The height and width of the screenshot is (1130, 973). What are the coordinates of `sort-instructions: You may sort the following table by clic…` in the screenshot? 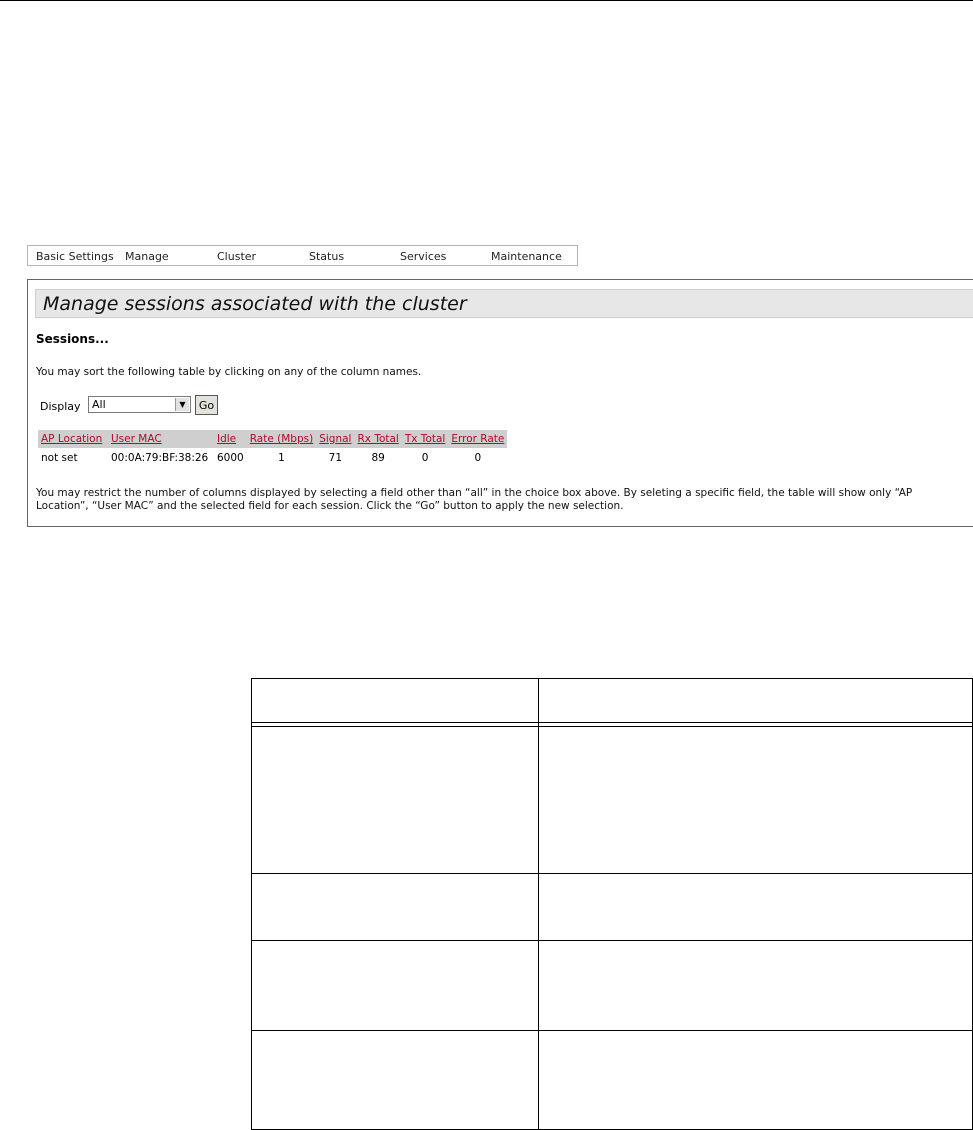 It's located at (229, 372).